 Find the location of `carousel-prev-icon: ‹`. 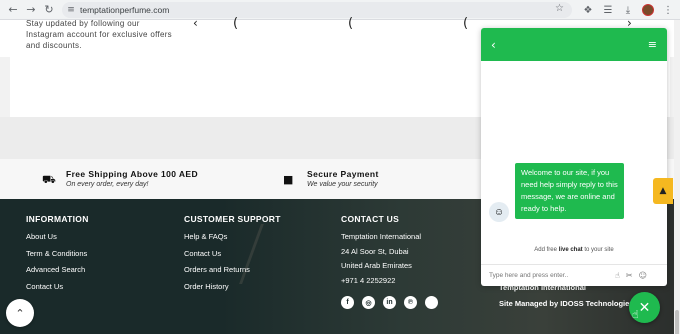

carousel-prev-icon: ‹ is located at coordinates (195, 23).